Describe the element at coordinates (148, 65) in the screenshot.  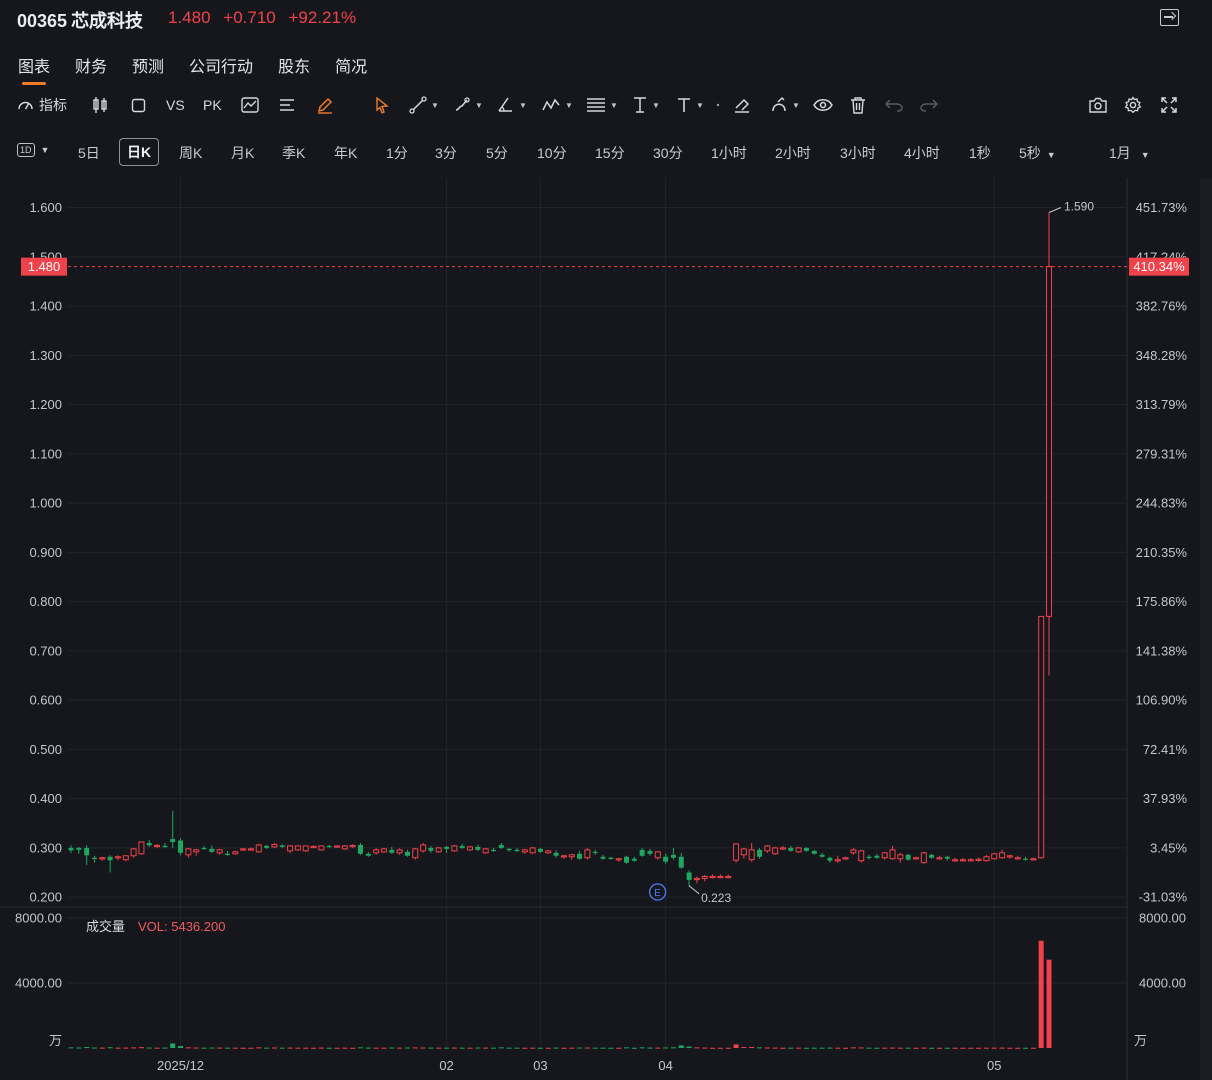
I see `tab-forecast: 预测` at that location.